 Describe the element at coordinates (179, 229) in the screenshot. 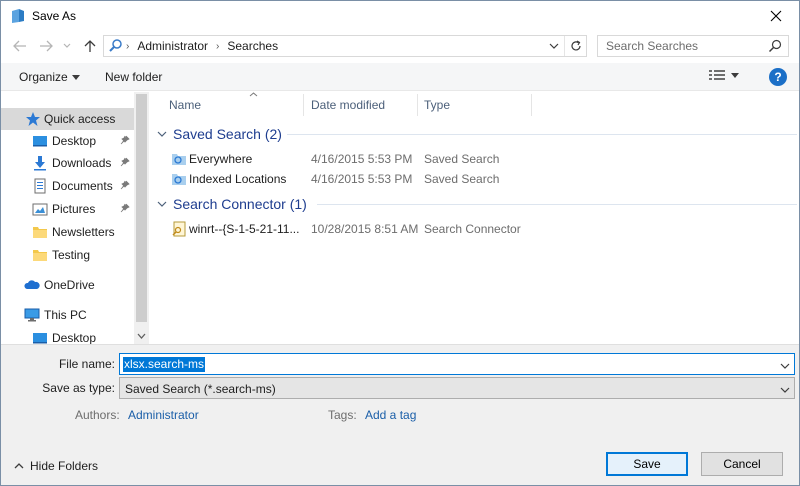

I see `search-connector-icon` at that location.